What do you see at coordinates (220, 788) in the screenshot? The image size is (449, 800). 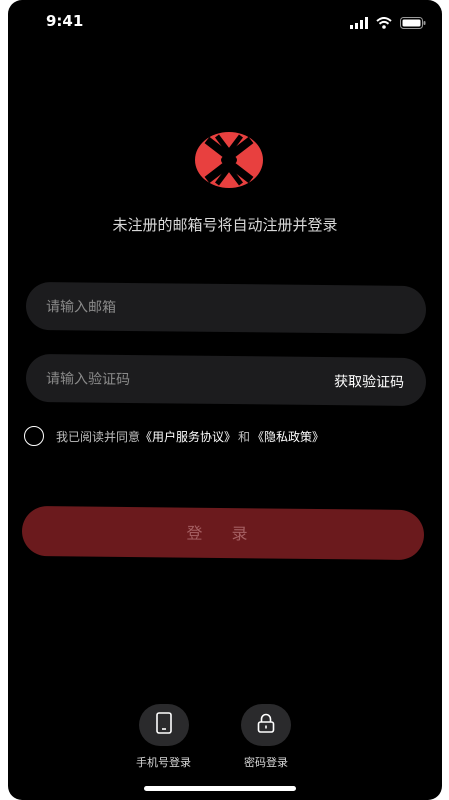 I see `home-indicator` at bounding box center [220, 788].